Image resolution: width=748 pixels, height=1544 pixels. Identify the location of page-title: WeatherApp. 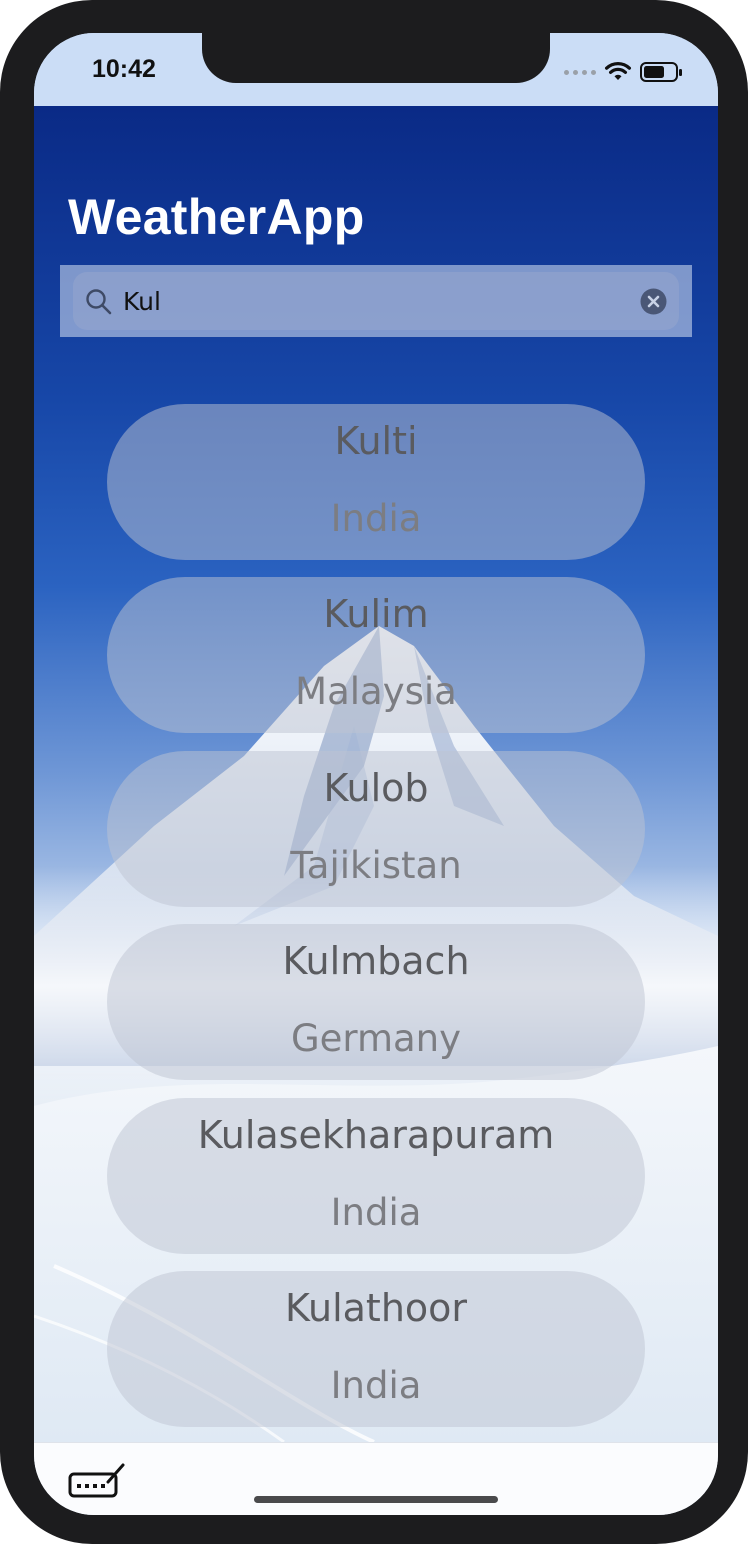
(216, 217).